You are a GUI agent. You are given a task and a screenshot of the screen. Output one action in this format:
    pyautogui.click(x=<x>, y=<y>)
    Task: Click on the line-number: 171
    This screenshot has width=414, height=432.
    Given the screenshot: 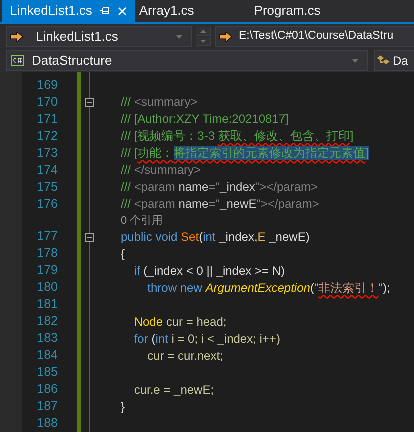 What is the action you would take?
    pyautogui.click(x=47, y=119)
    